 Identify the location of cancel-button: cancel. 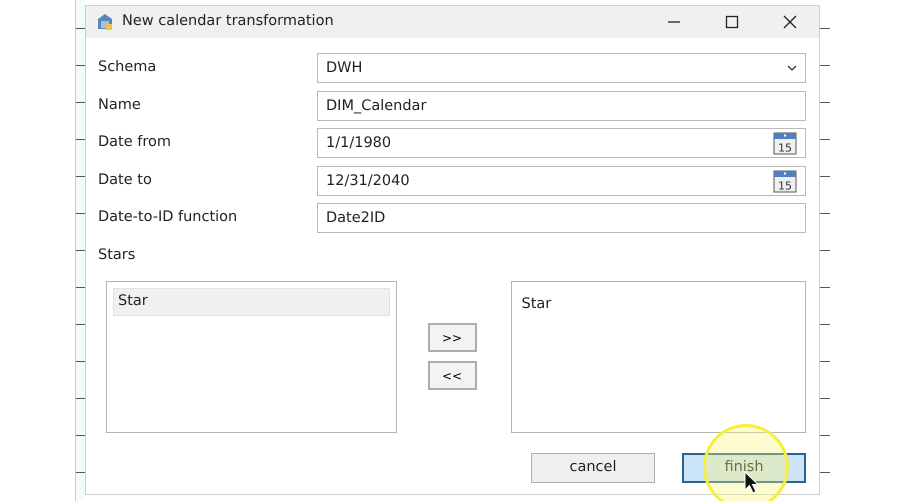
(593, 467).